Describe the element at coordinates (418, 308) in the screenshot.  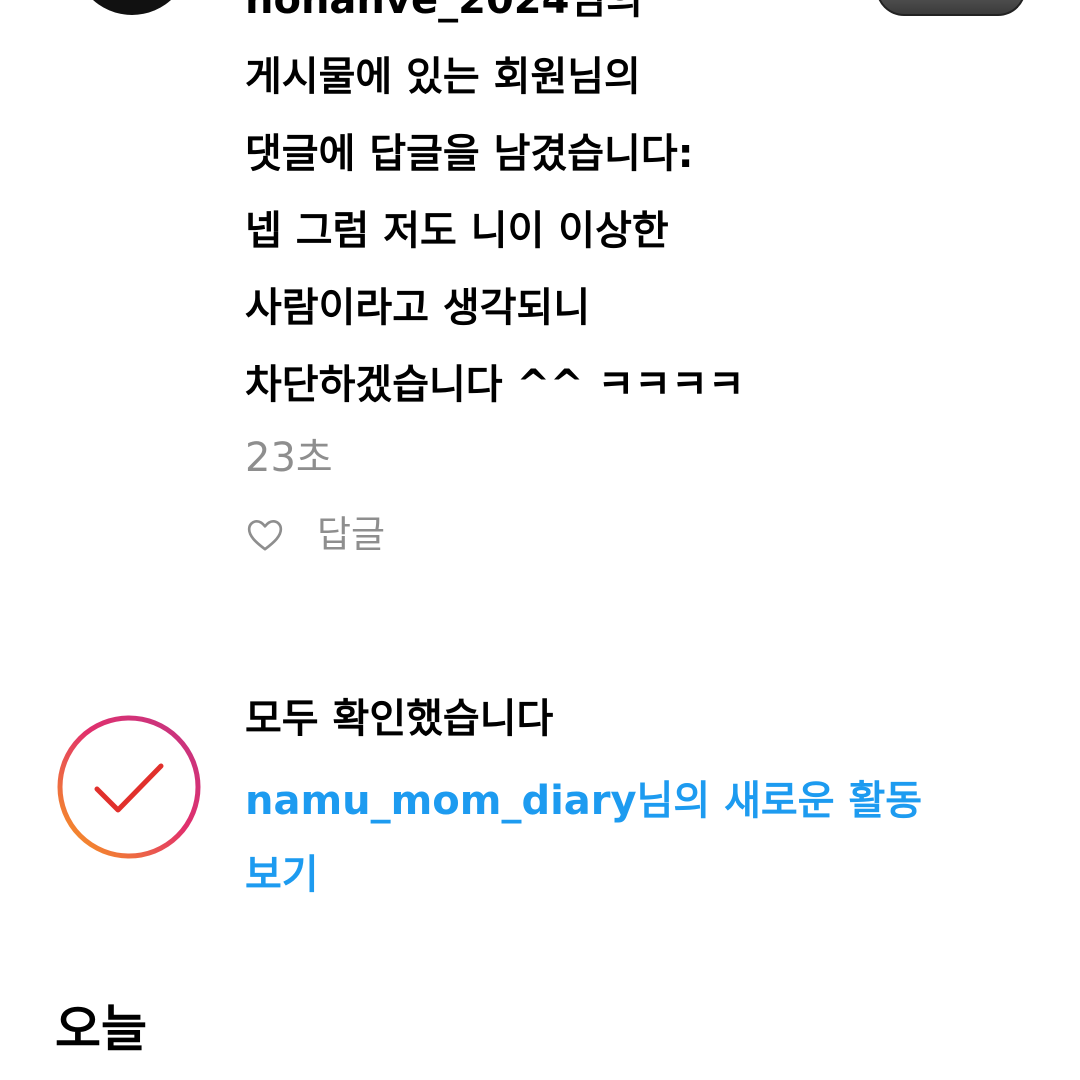
I see `notification-line: 사람이라고 생각되니` at that location.